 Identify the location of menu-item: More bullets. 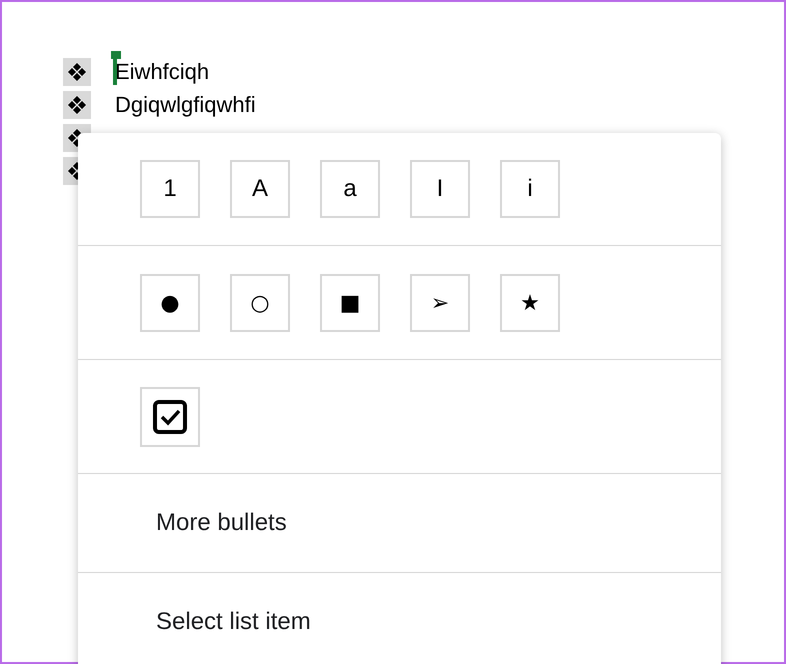
(399, 523).